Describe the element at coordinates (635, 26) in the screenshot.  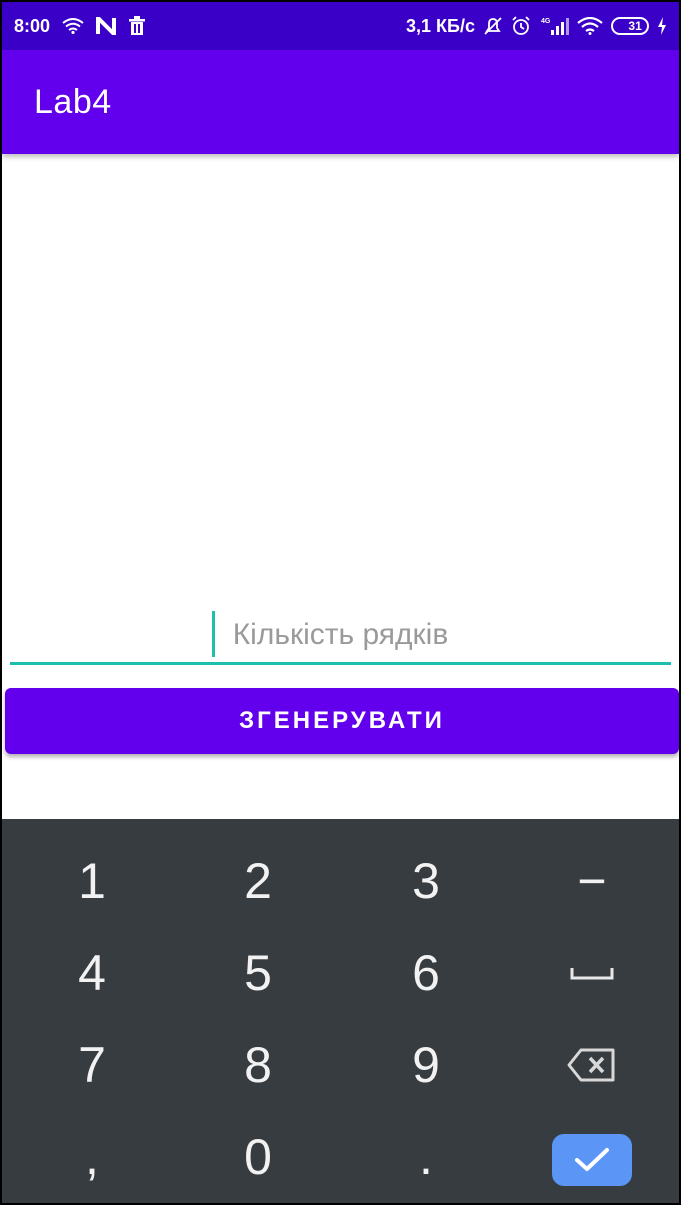
I see `battery-level: 31` at that location.